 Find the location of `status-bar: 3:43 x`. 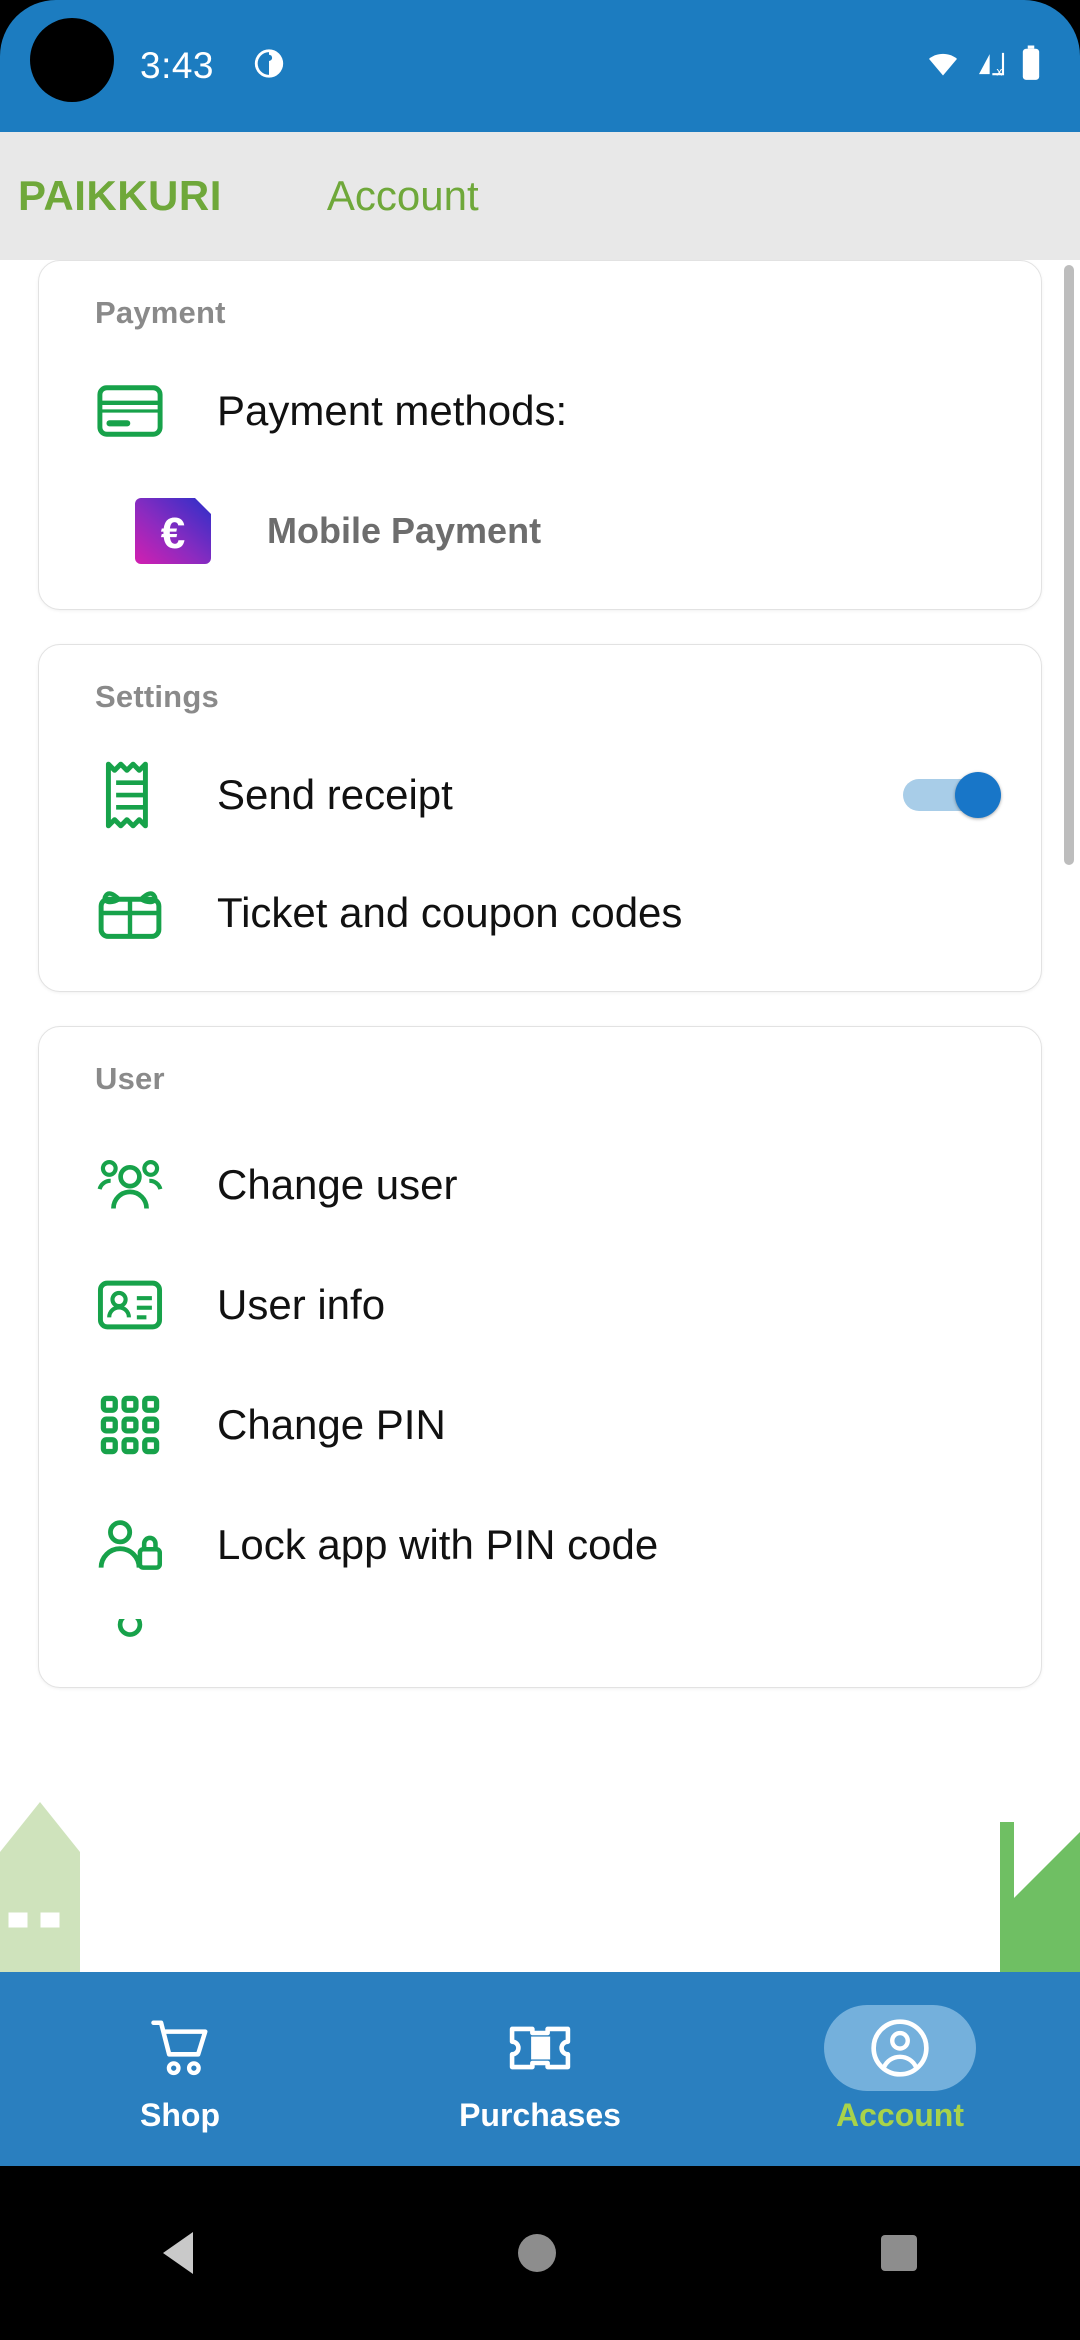

status-bar: 3:43 x is located at coordinates (540, 66).